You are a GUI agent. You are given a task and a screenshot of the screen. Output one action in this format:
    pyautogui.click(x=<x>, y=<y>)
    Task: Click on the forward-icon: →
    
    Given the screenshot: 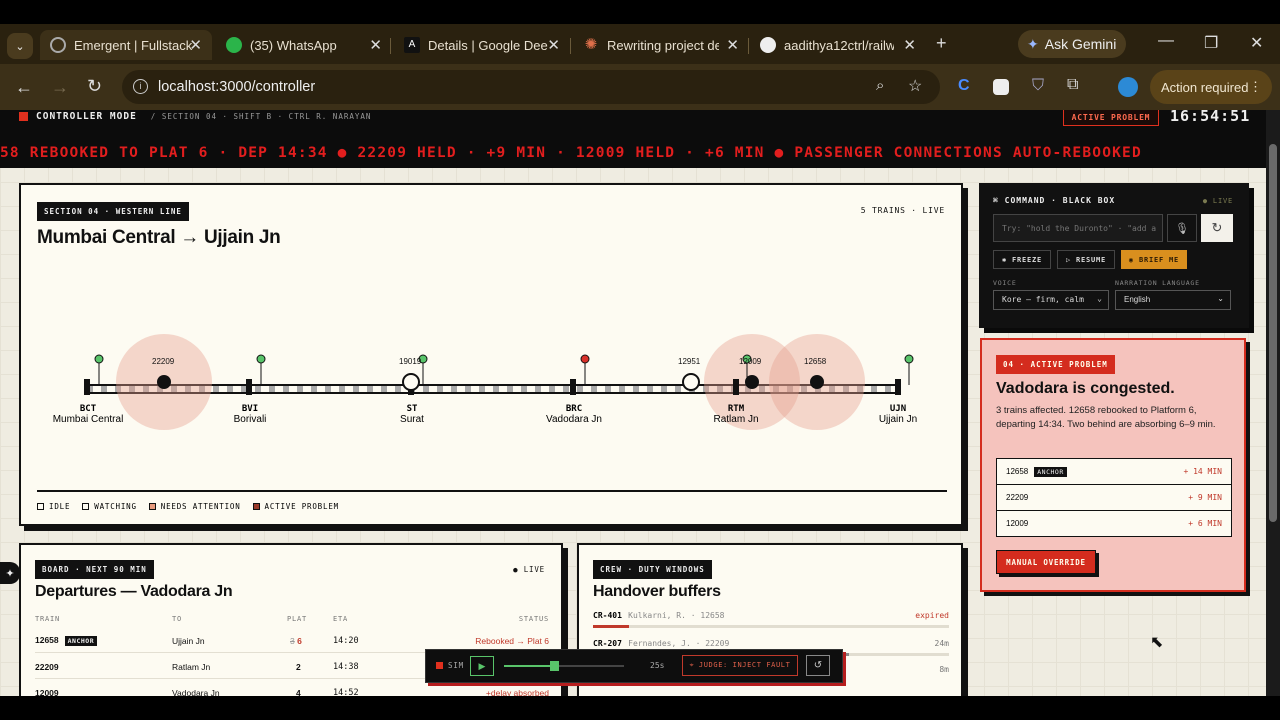 What is the action you would take?
    pyautogui.click(x=60, y=87)
    